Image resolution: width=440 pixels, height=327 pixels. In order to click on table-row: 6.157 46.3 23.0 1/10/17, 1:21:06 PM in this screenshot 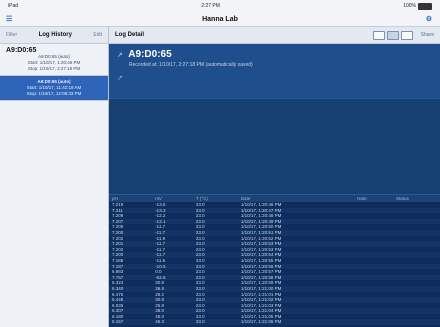, I will do `click(274, 322)`.